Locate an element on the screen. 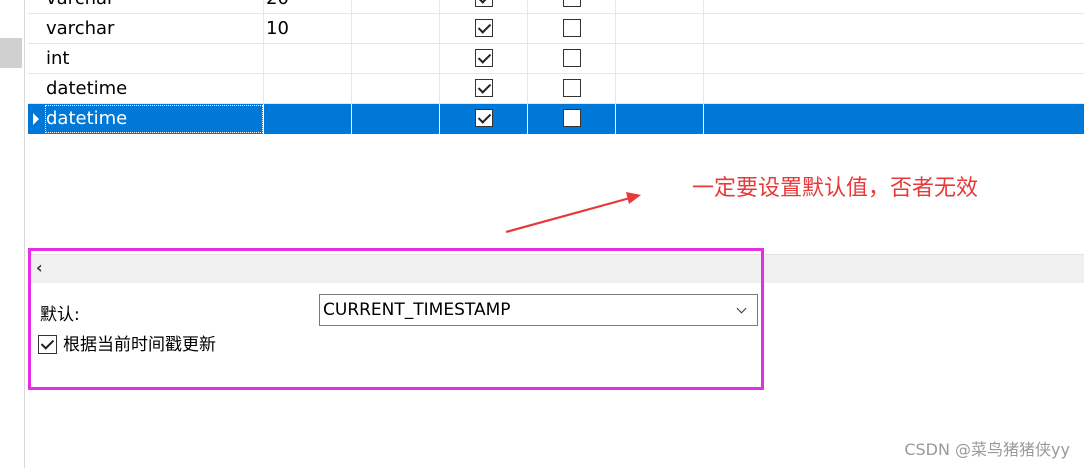 This screenshot has height=468, width=1084. horizontal-scrollbar: ‹ is located at coordinates (556, 268).